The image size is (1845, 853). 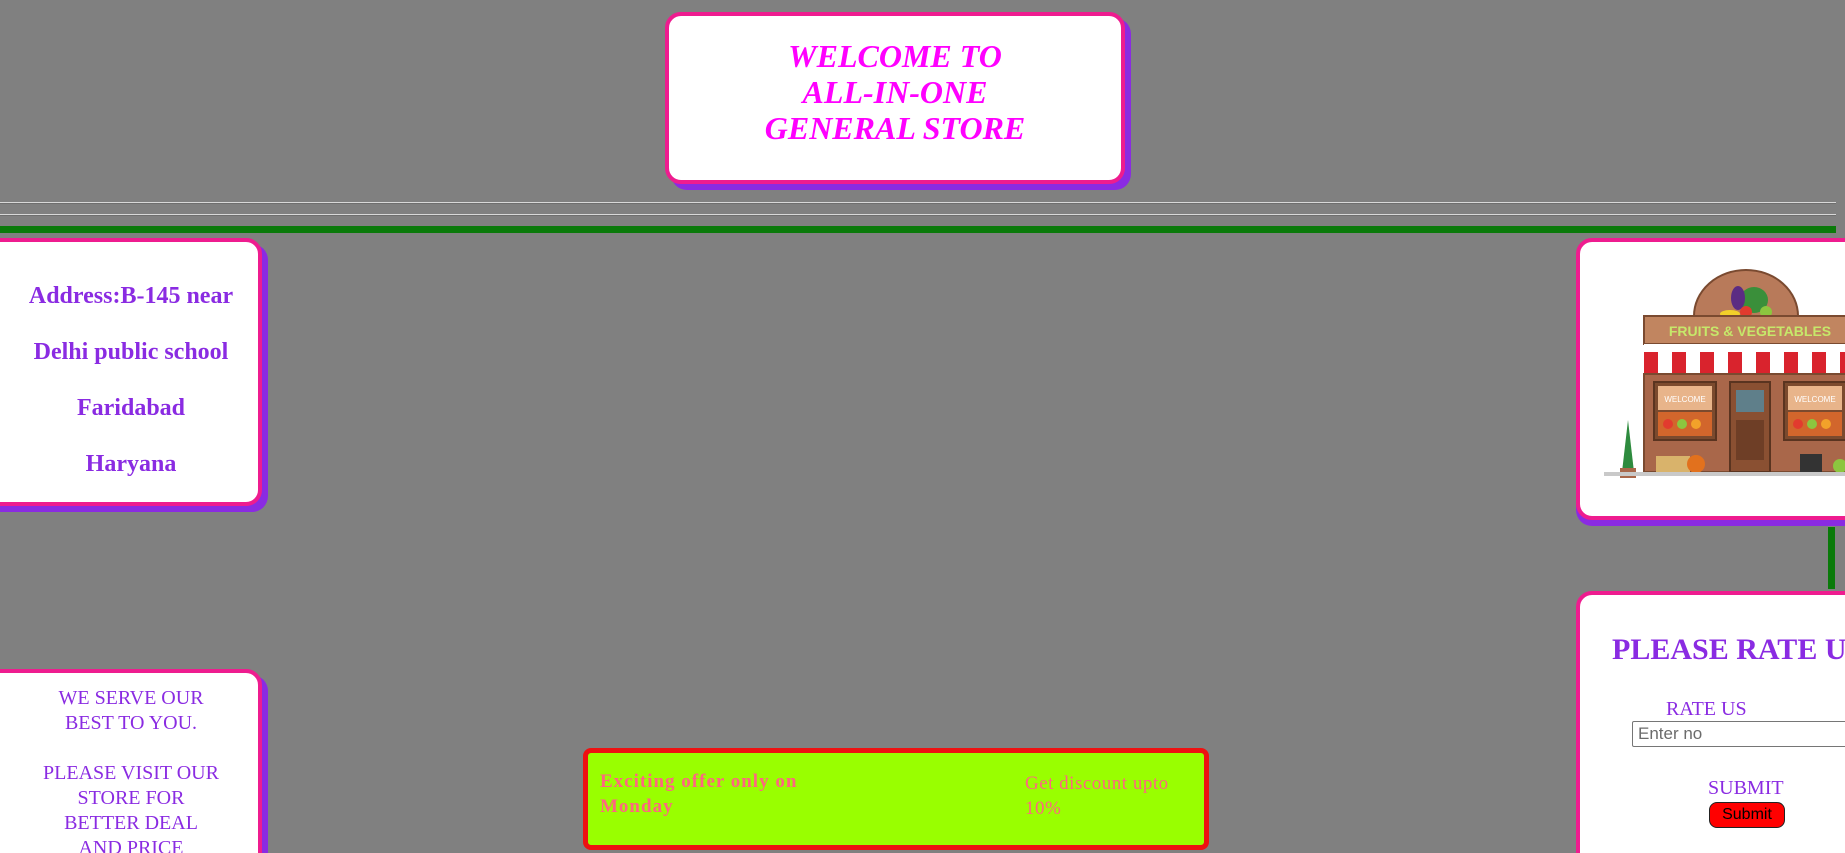 I want to click on store-image-card: FRUITS & VEGETABLES WELCOME WELCOME, so click(x=1710, y=379).